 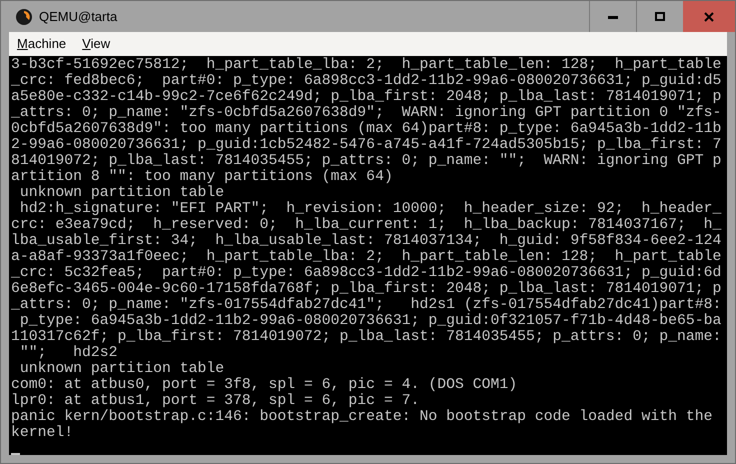 I want to click on console-line: panic kern/bootstrap.c:146: bootstrap_create: No bootstrap code loaded with the, so click(x=361, y=417).